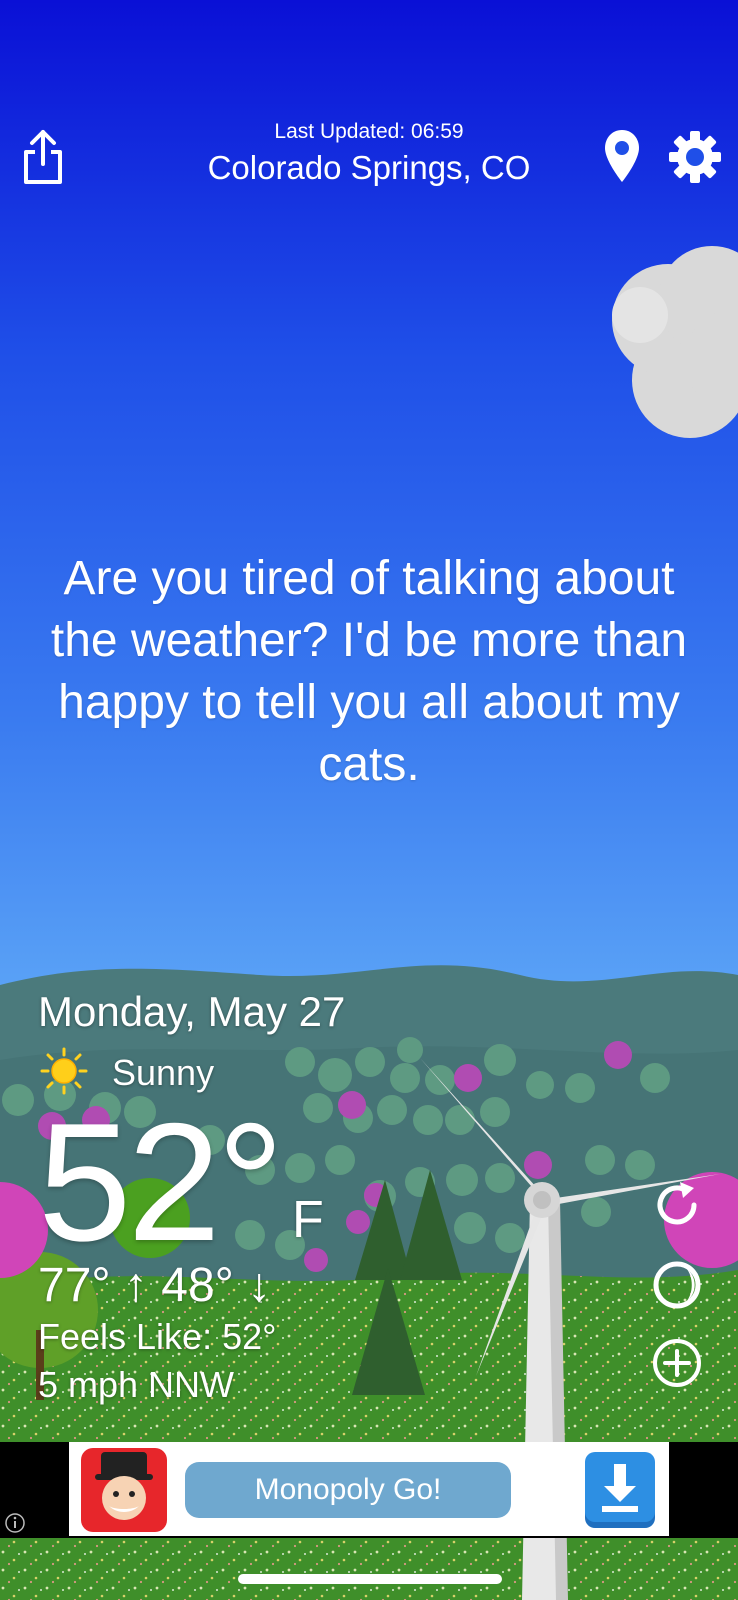 The height and width of the screenshot is (1600, 738). I want to click on wind-label: 5 mph NNW, so click(136, 1384).